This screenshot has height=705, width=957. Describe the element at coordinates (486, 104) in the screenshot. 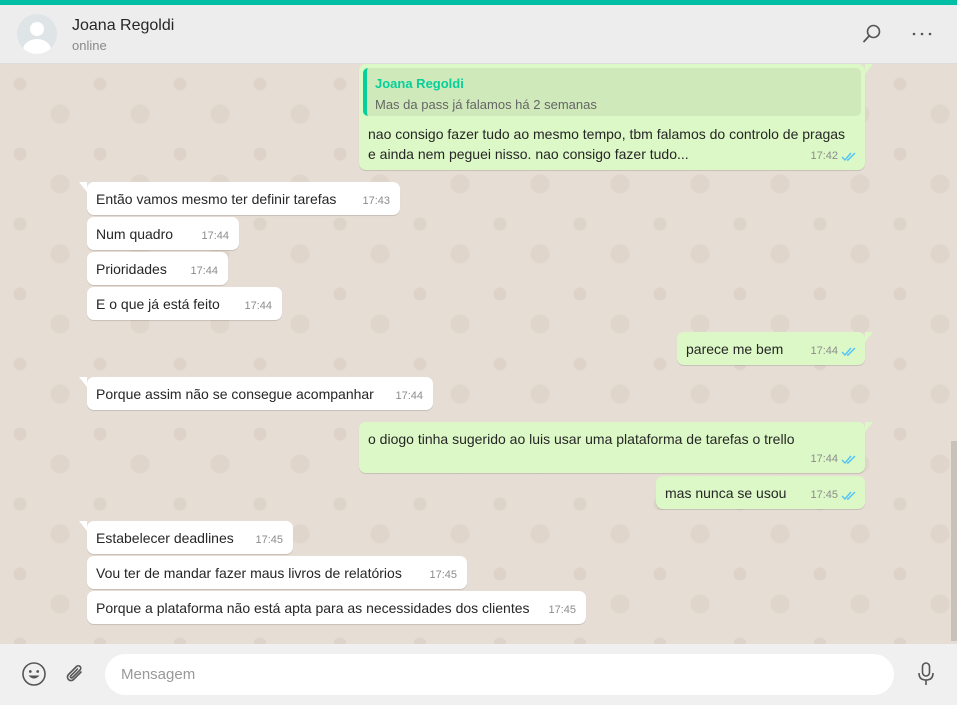

I see `quoted-text: Mas da pass já falamos há 2 semanas` at that location.